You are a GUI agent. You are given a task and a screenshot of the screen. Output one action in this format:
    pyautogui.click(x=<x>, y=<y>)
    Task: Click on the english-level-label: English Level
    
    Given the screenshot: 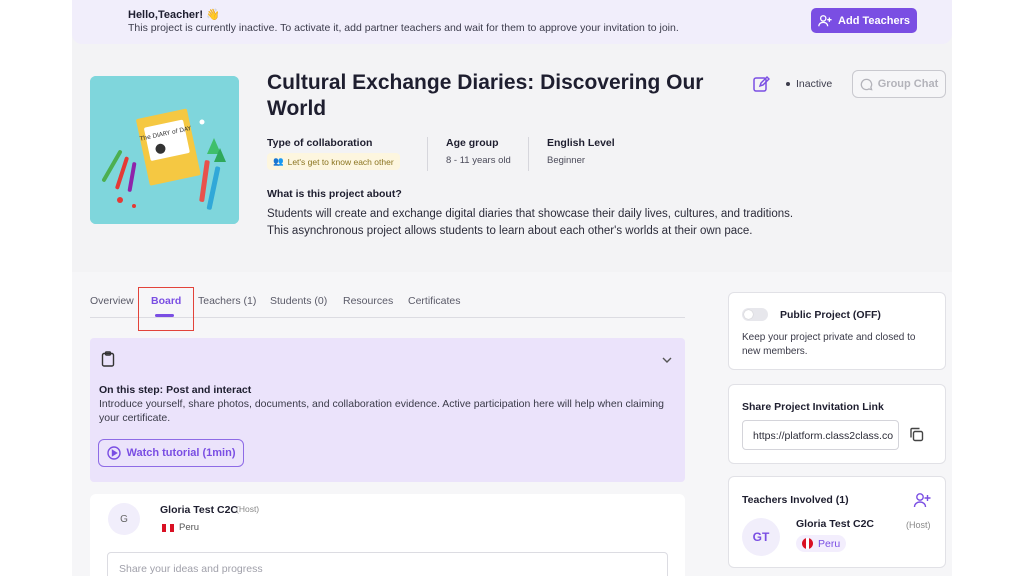 What is the action you would take?
    pyautogui.click(x=581, y=143)
    